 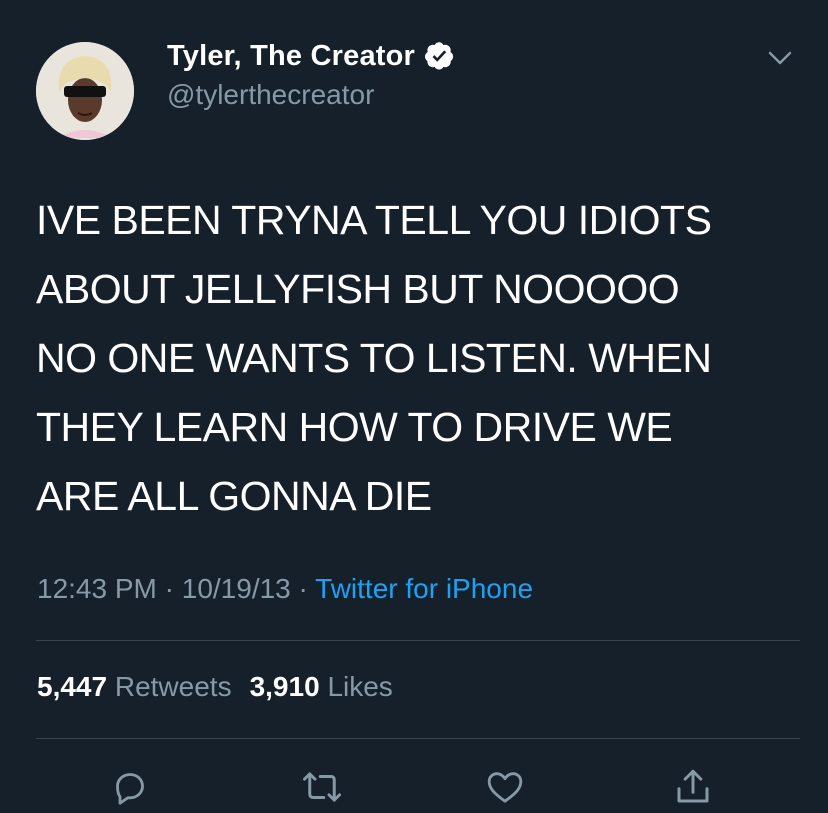 I want to click on tweet-source-link: Twitter for iPhone, so click(x=424, y=588).